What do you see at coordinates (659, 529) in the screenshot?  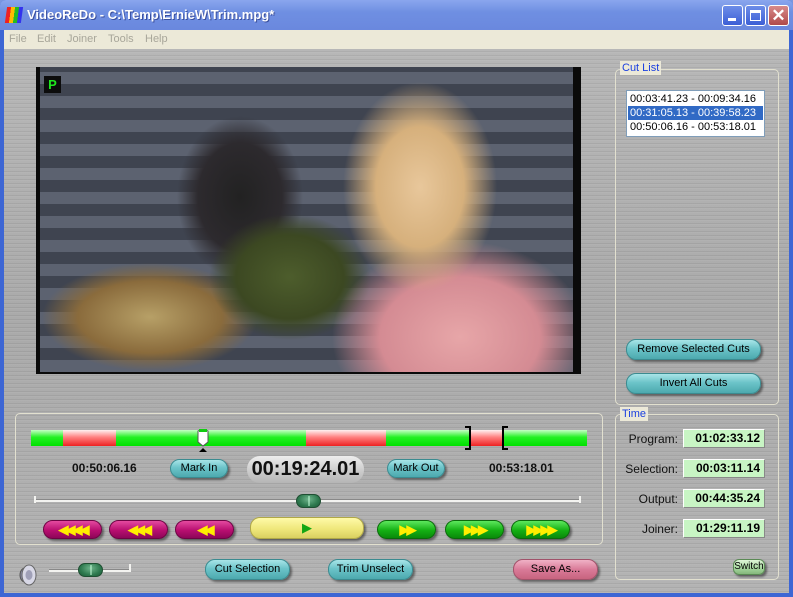 I see `joiner-time-label: Joiner:` at bounding box center [659, 529].